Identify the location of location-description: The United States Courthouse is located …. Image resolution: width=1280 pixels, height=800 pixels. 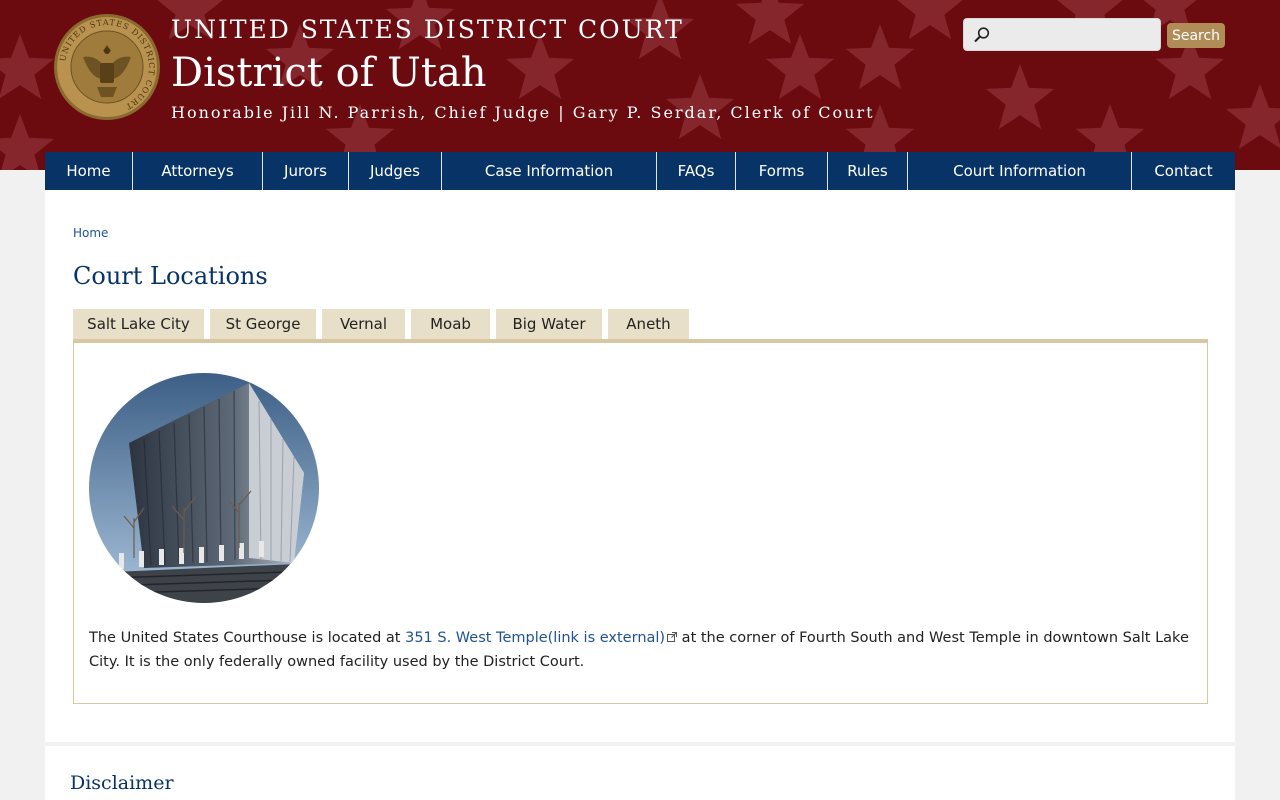
(641, 650).